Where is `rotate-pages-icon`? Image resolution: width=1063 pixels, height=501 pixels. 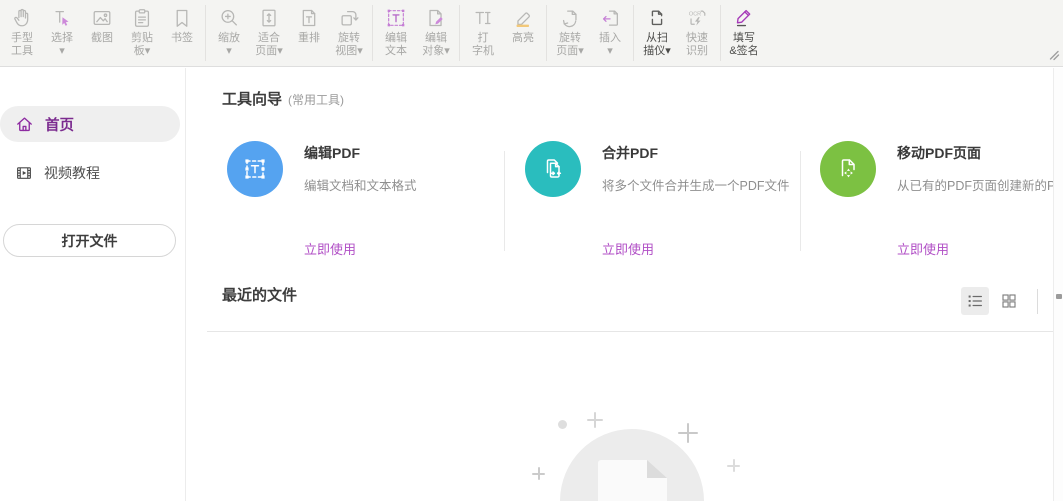 rotate-pages-icon is located at coordinates (570, 18).